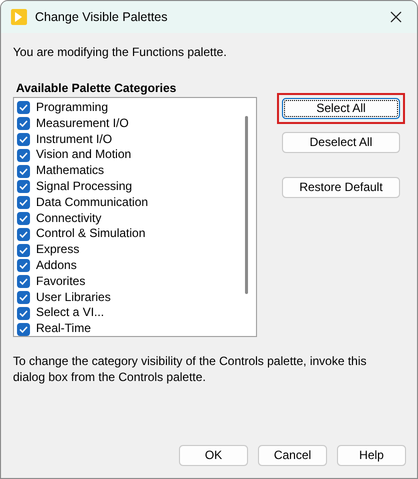  What do you see at coordinates (396, 17) in the screenshot?
I see `close-icon` at bounding box center [396, 17].